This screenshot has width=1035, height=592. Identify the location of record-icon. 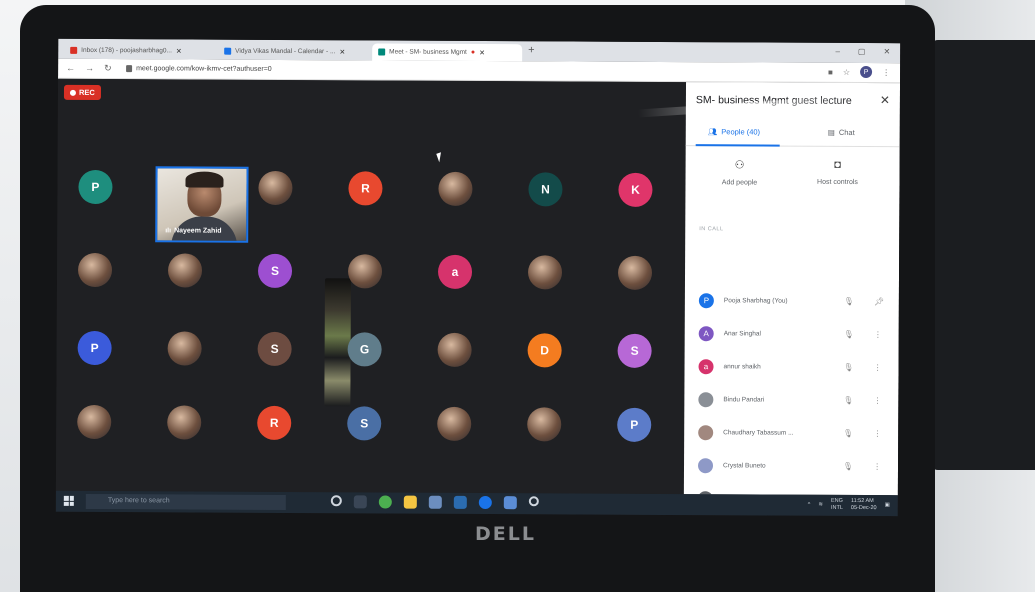
(72, 92).